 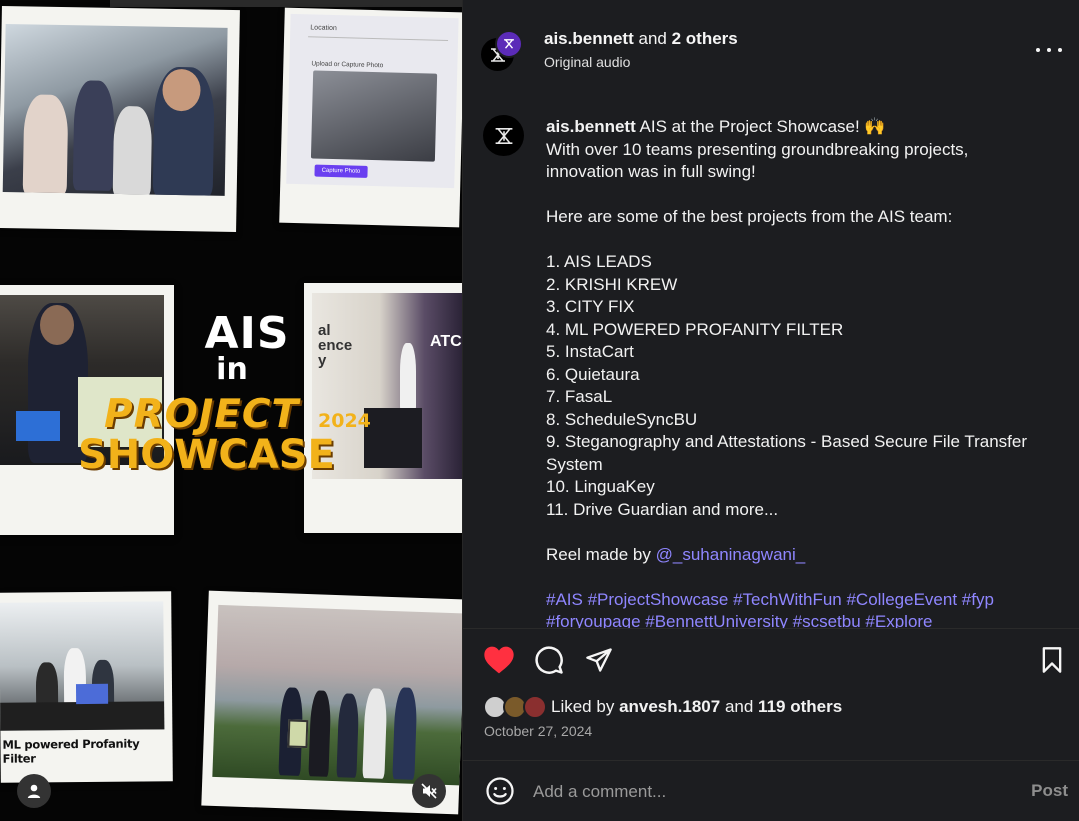 I want to click on mock-divider, so click(x=378, y=38).